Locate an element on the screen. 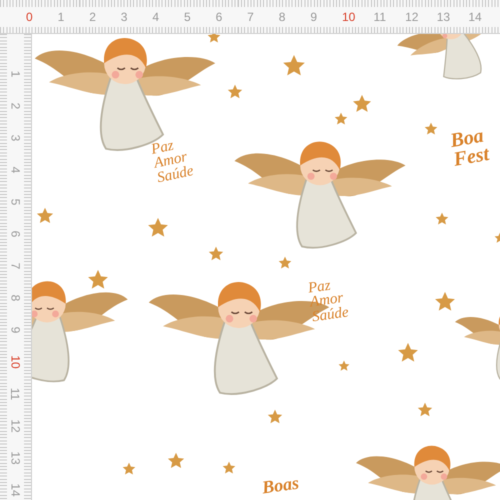 This screenshot has width=500, height=500. lettering-text: Boa Fest is located at coordinates (469, 148).